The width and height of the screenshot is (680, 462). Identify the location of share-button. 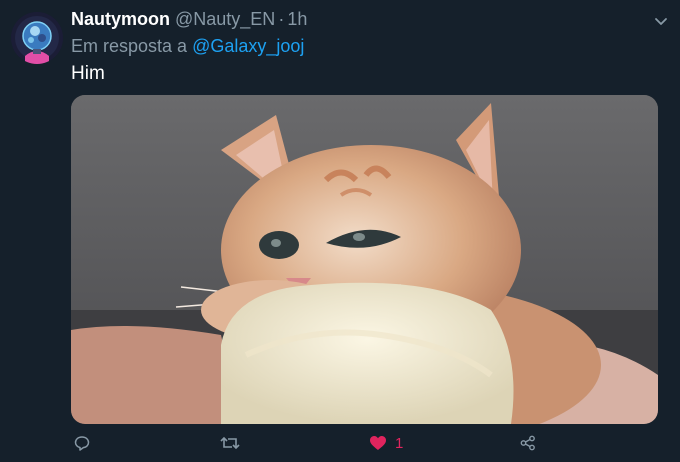
(528, 443).